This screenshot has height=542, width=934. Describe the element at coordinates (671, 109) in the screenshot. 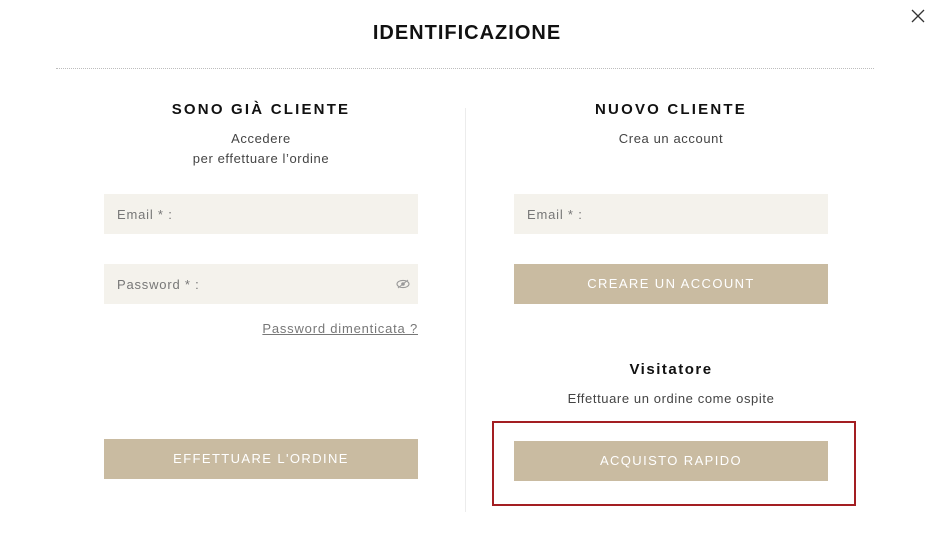

I see `new-customer-title: NUOVO CLIENTE` at that location.